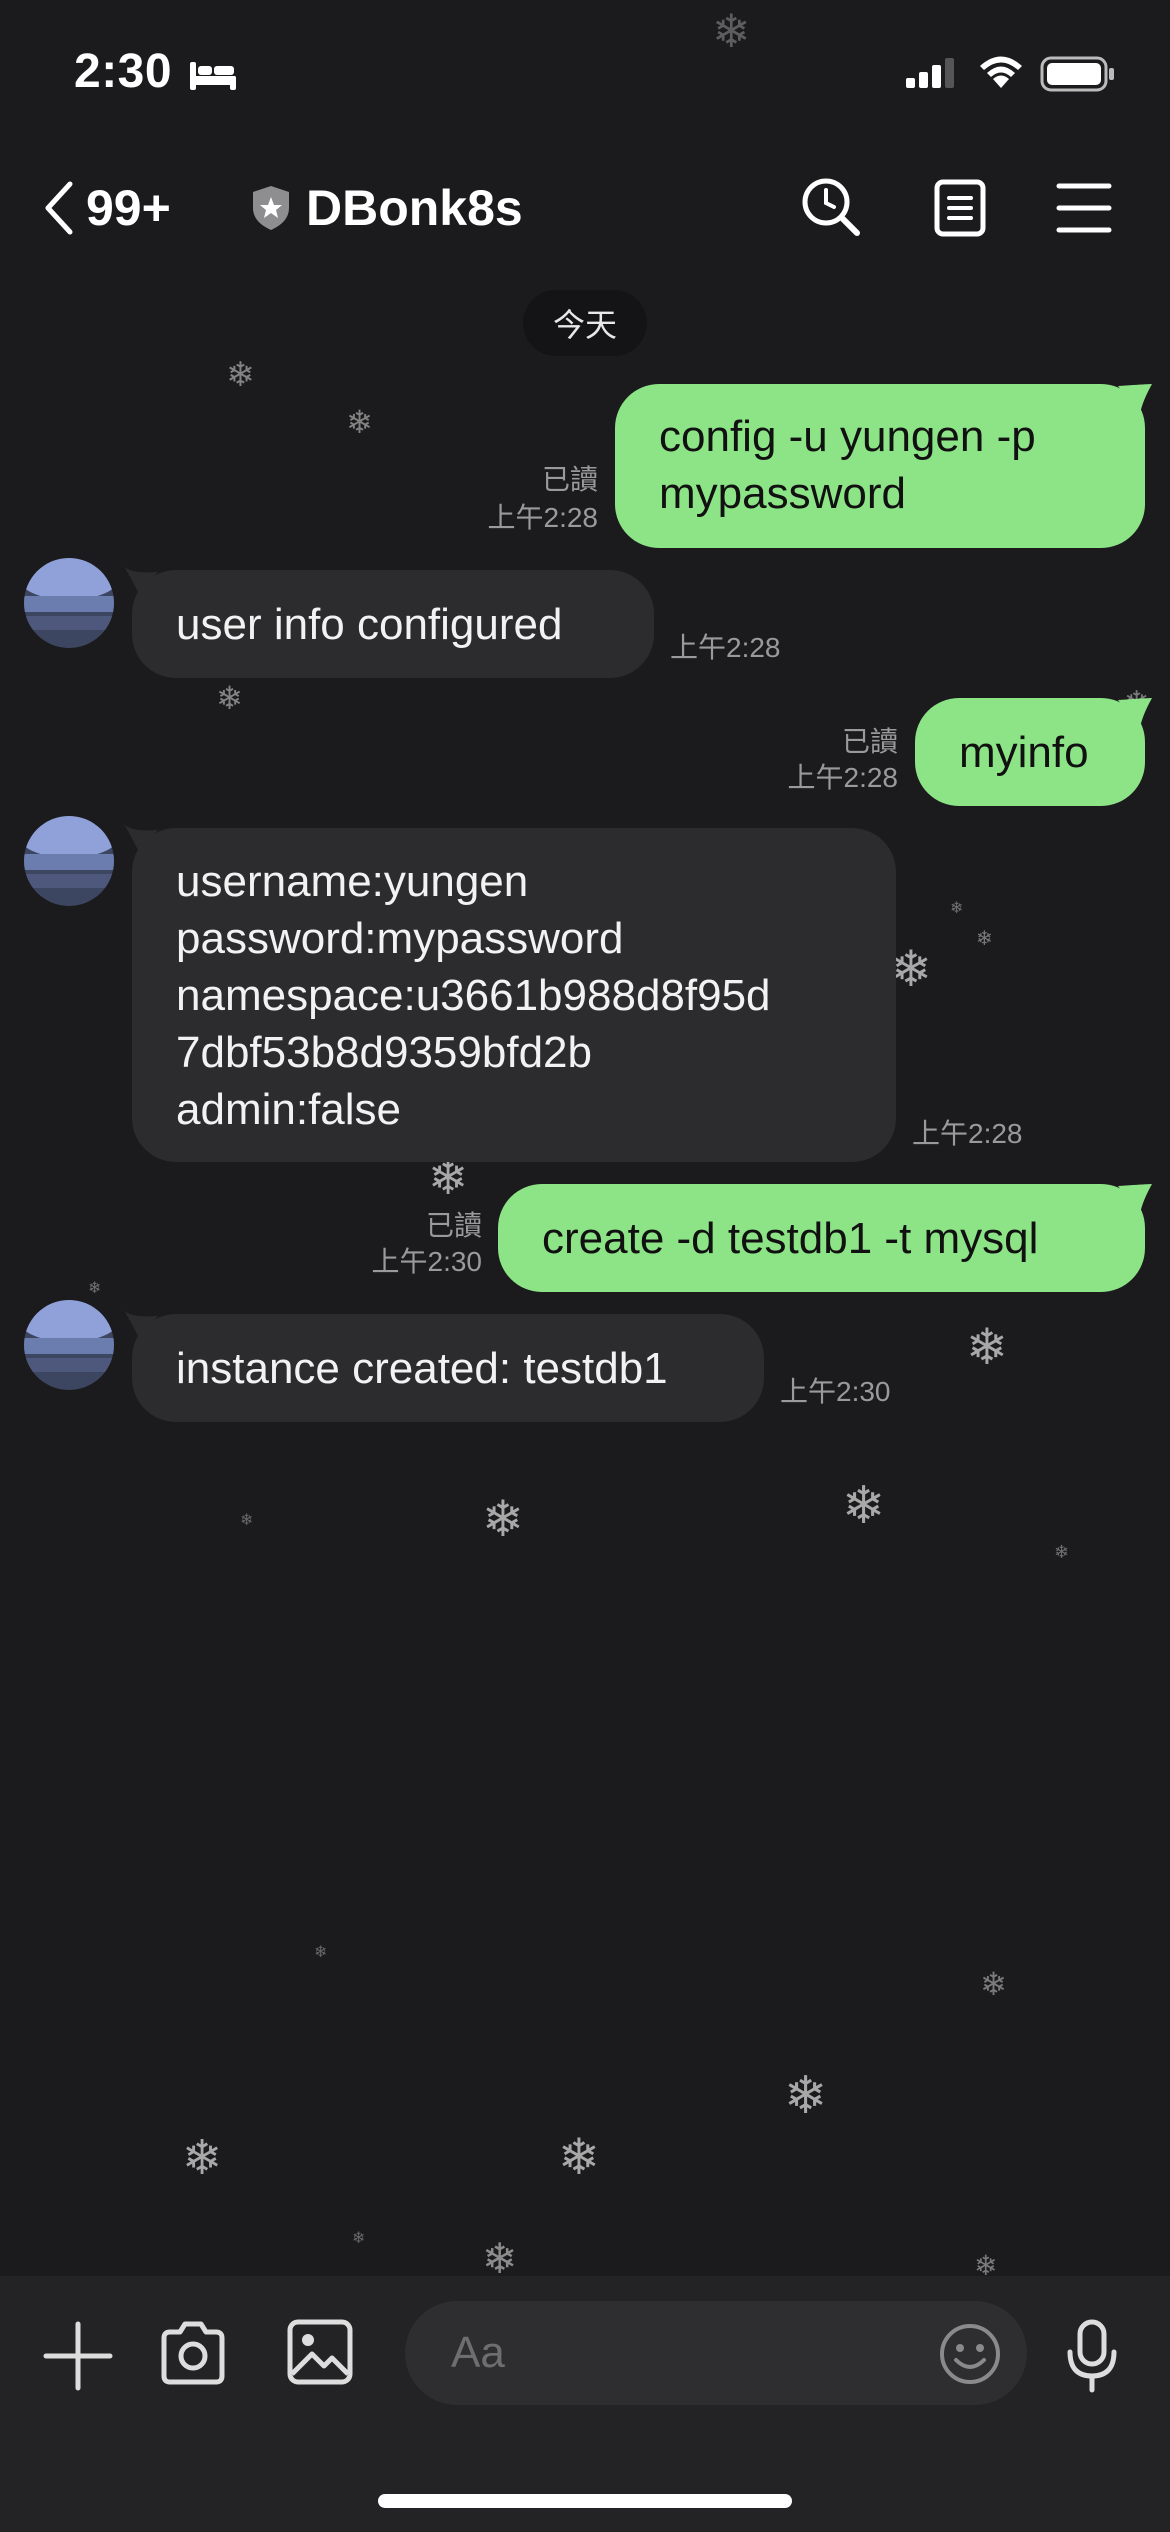 The height and width of the screenshot is (2532, 1170). What do you see at coordinates (59, 208) in the screenshot?
I see `back-chevron-icon` at bounding box center [59, 208].